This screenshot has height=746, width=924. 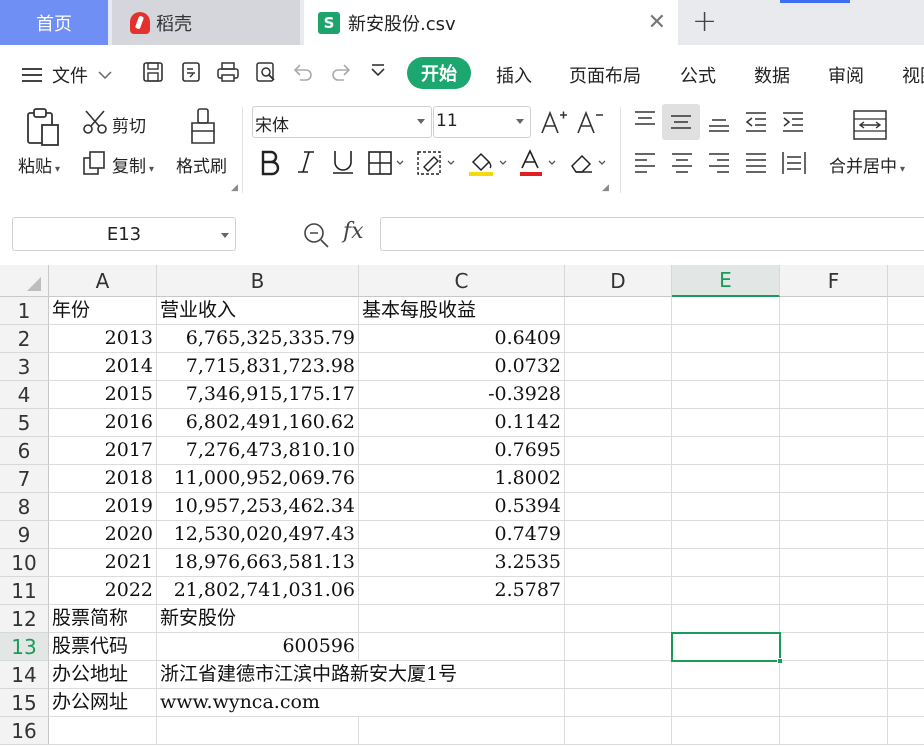 What do you see at coordinates (439, 73) in the screenshot?
I see `ribbon-tab-start: 开始` at bounding box center [439, 73].